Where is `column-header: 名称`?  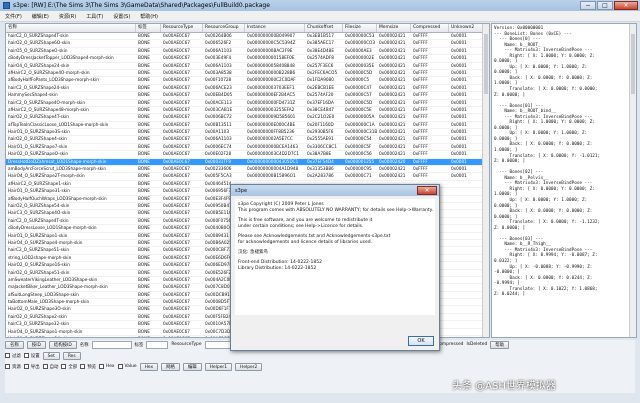
column-header: 名称 is located at coordinates (71, 28).